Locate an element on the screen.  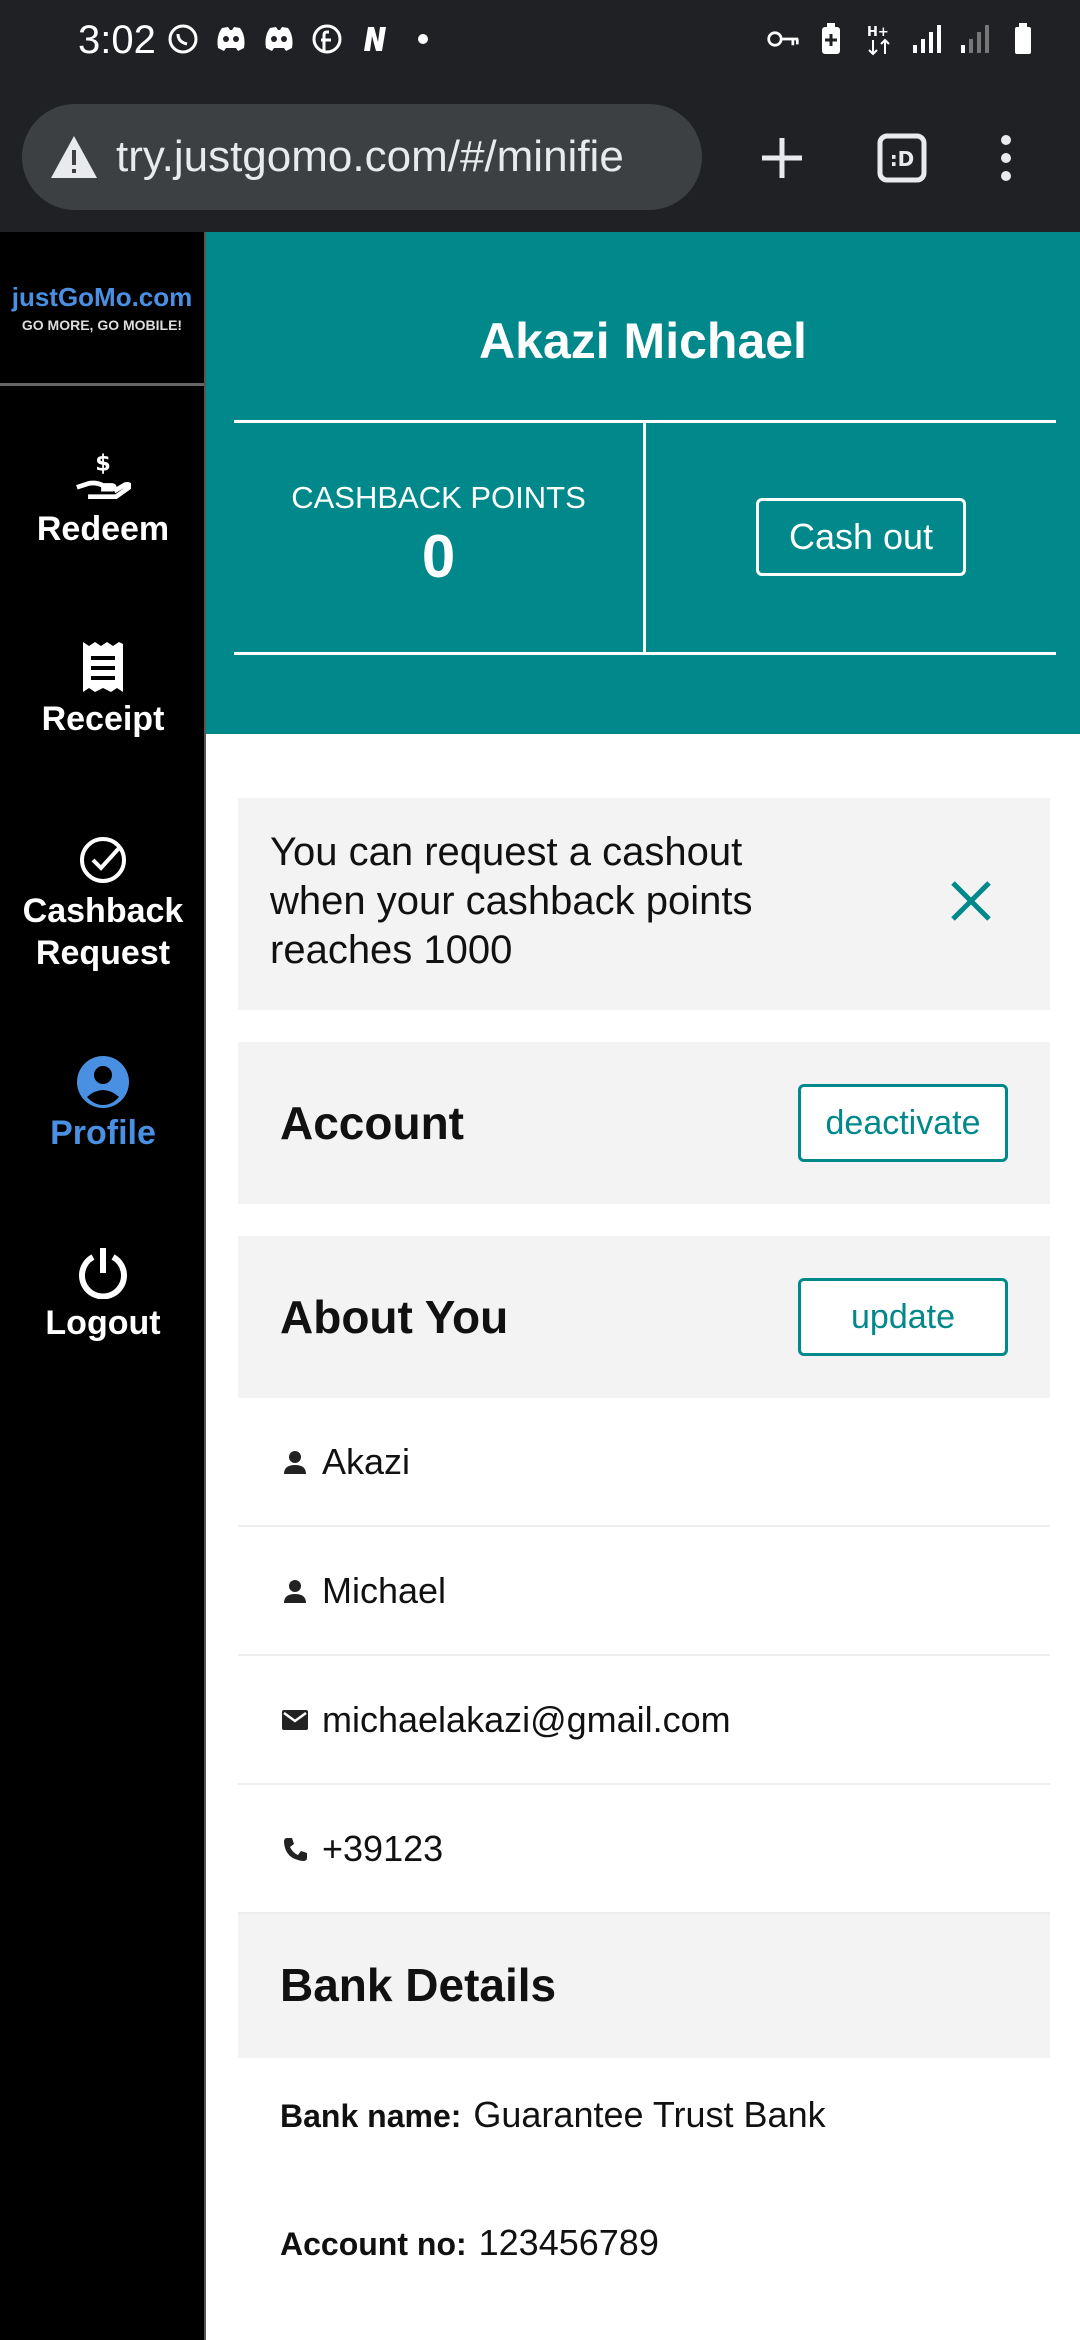
last-name-row: Michael is located at coordinates (644, 1591).